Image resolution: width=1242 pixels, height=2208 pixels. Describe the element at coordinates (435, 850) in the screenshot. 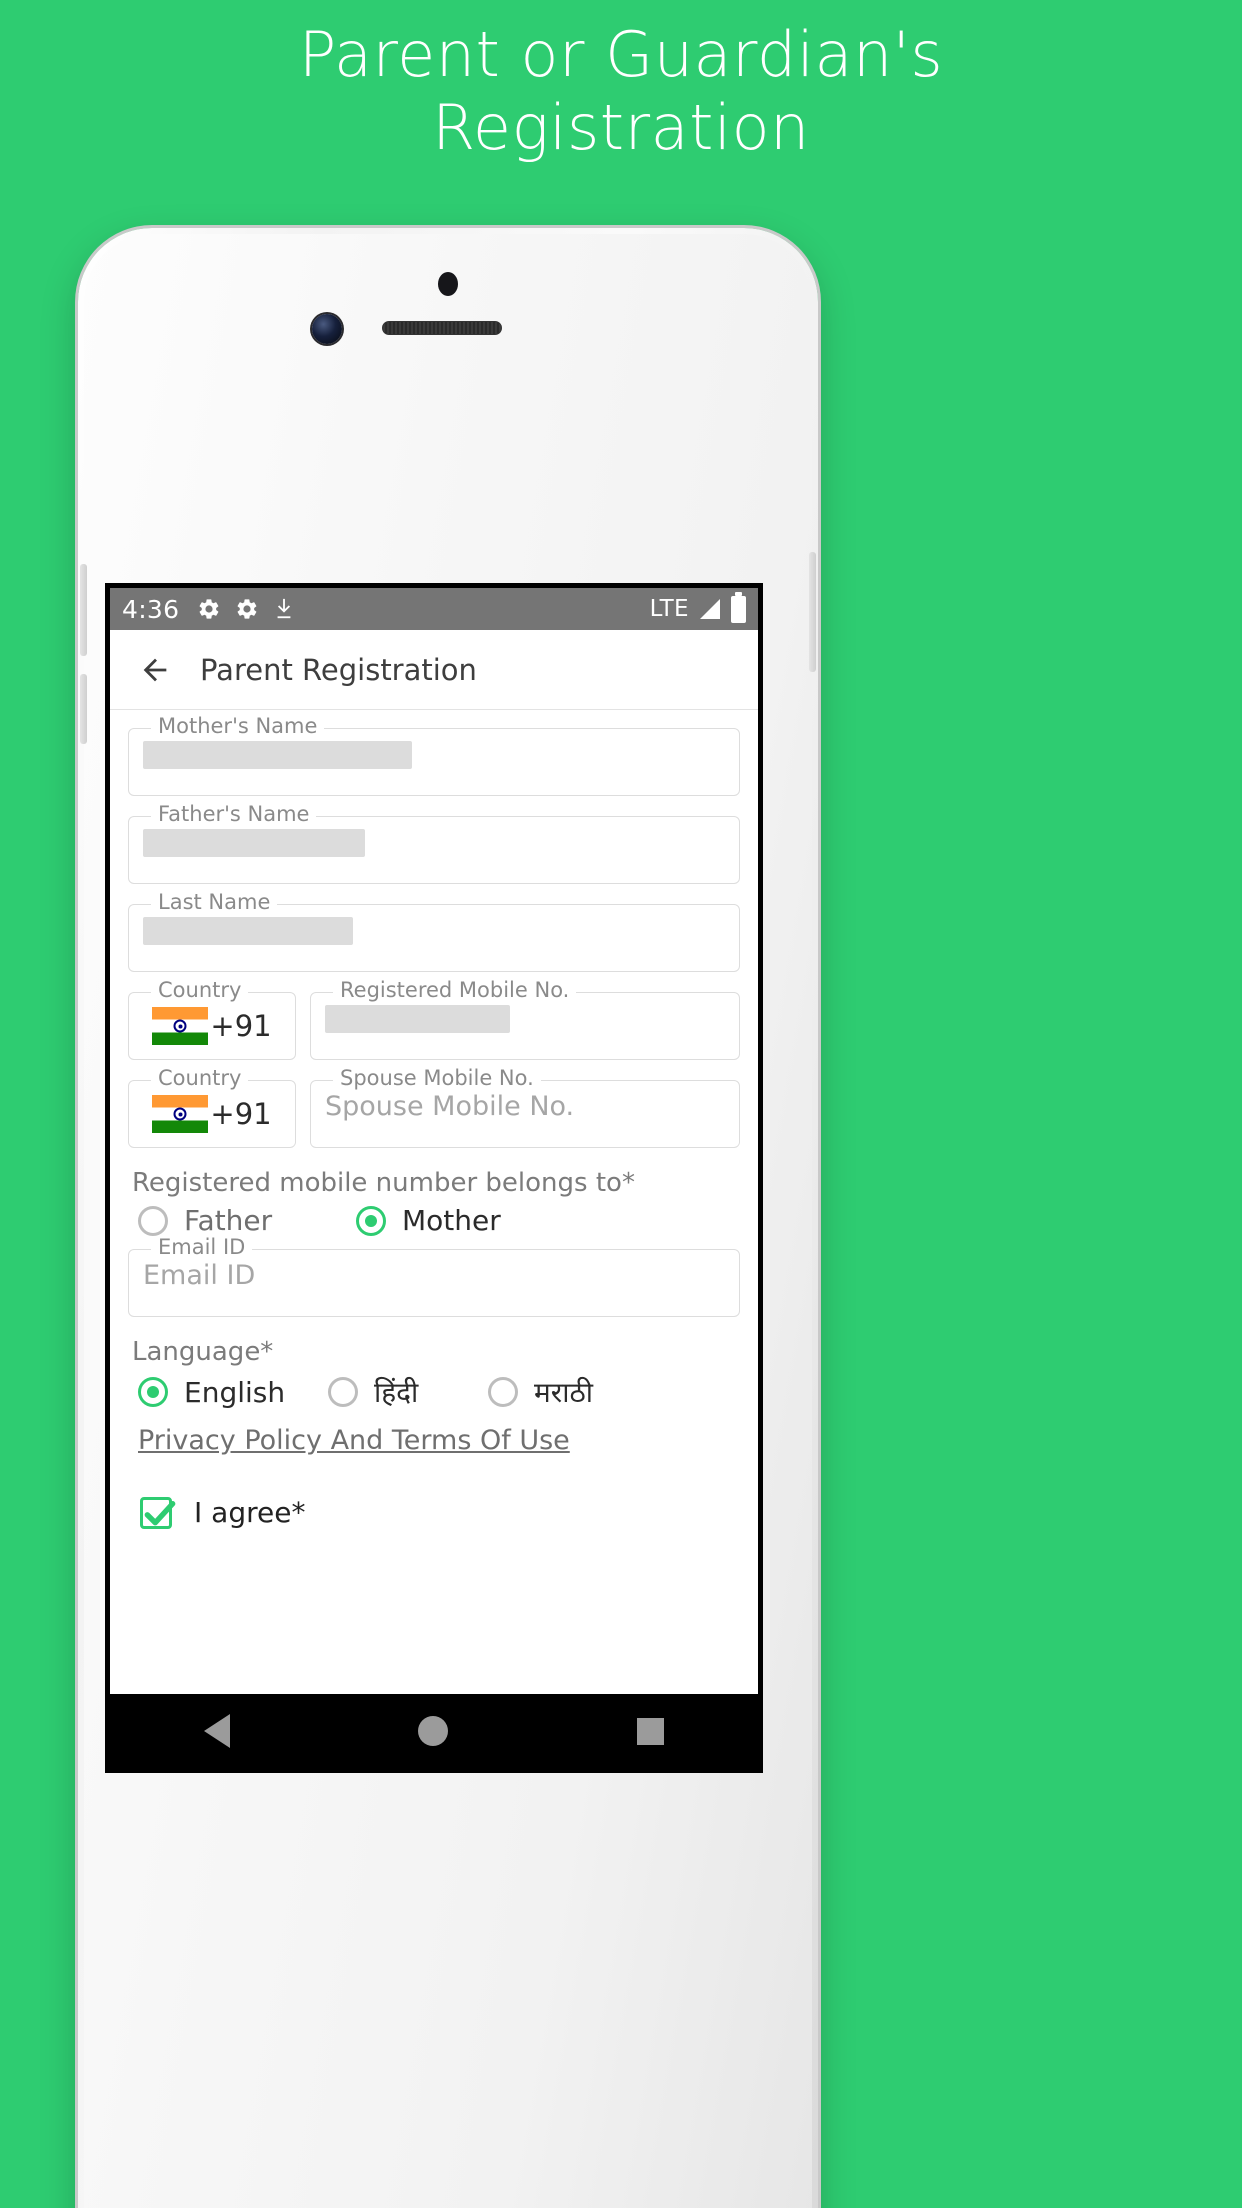

I see `fathers-name-value` at that location.